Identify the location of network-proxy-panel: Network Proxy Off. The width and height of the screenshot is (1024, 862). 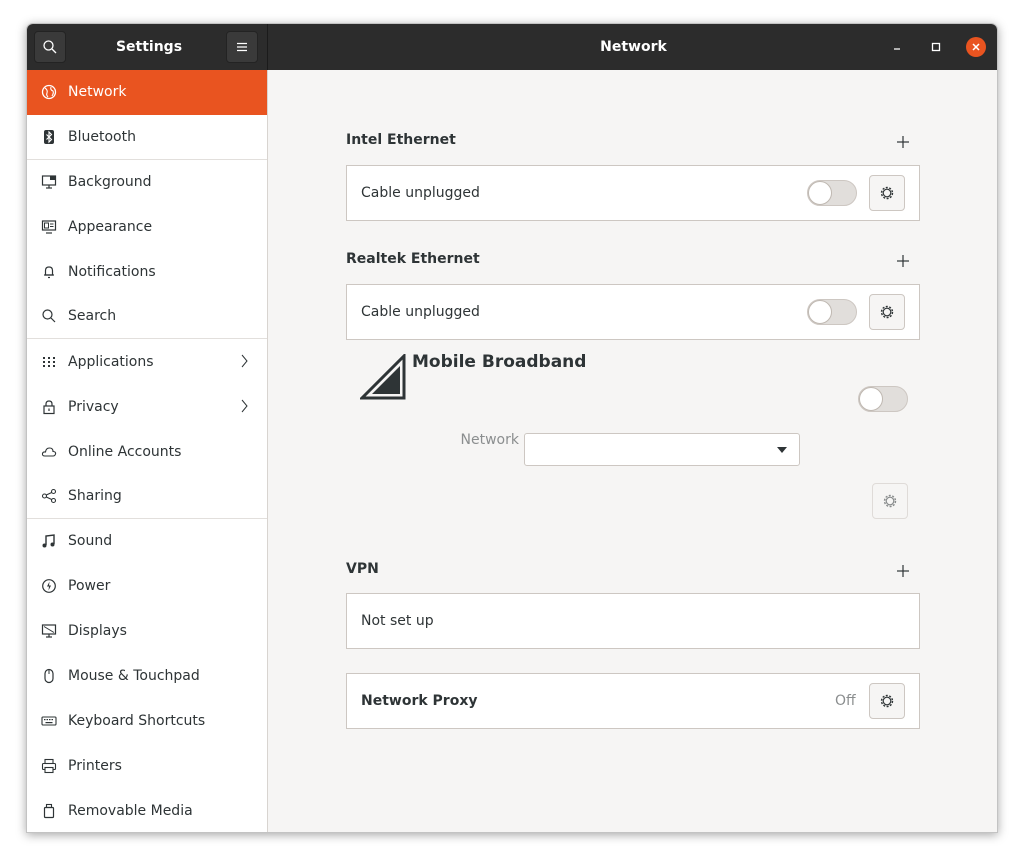
(633, 701).